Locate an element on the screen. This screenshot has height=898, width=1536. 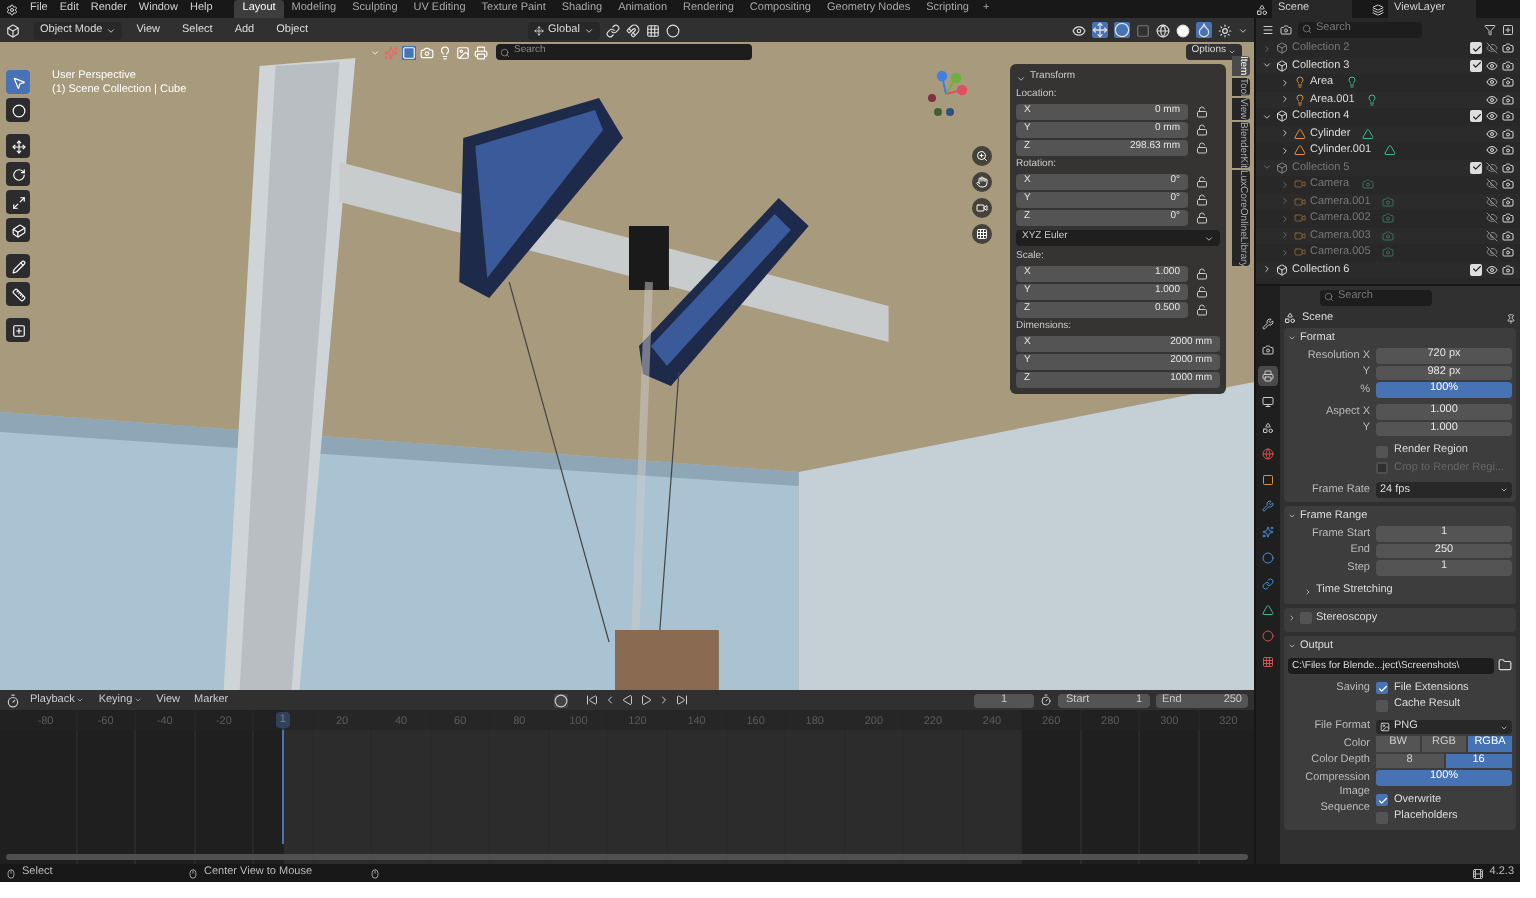
solid-shading-icon is located at coordinates (1183, 30).